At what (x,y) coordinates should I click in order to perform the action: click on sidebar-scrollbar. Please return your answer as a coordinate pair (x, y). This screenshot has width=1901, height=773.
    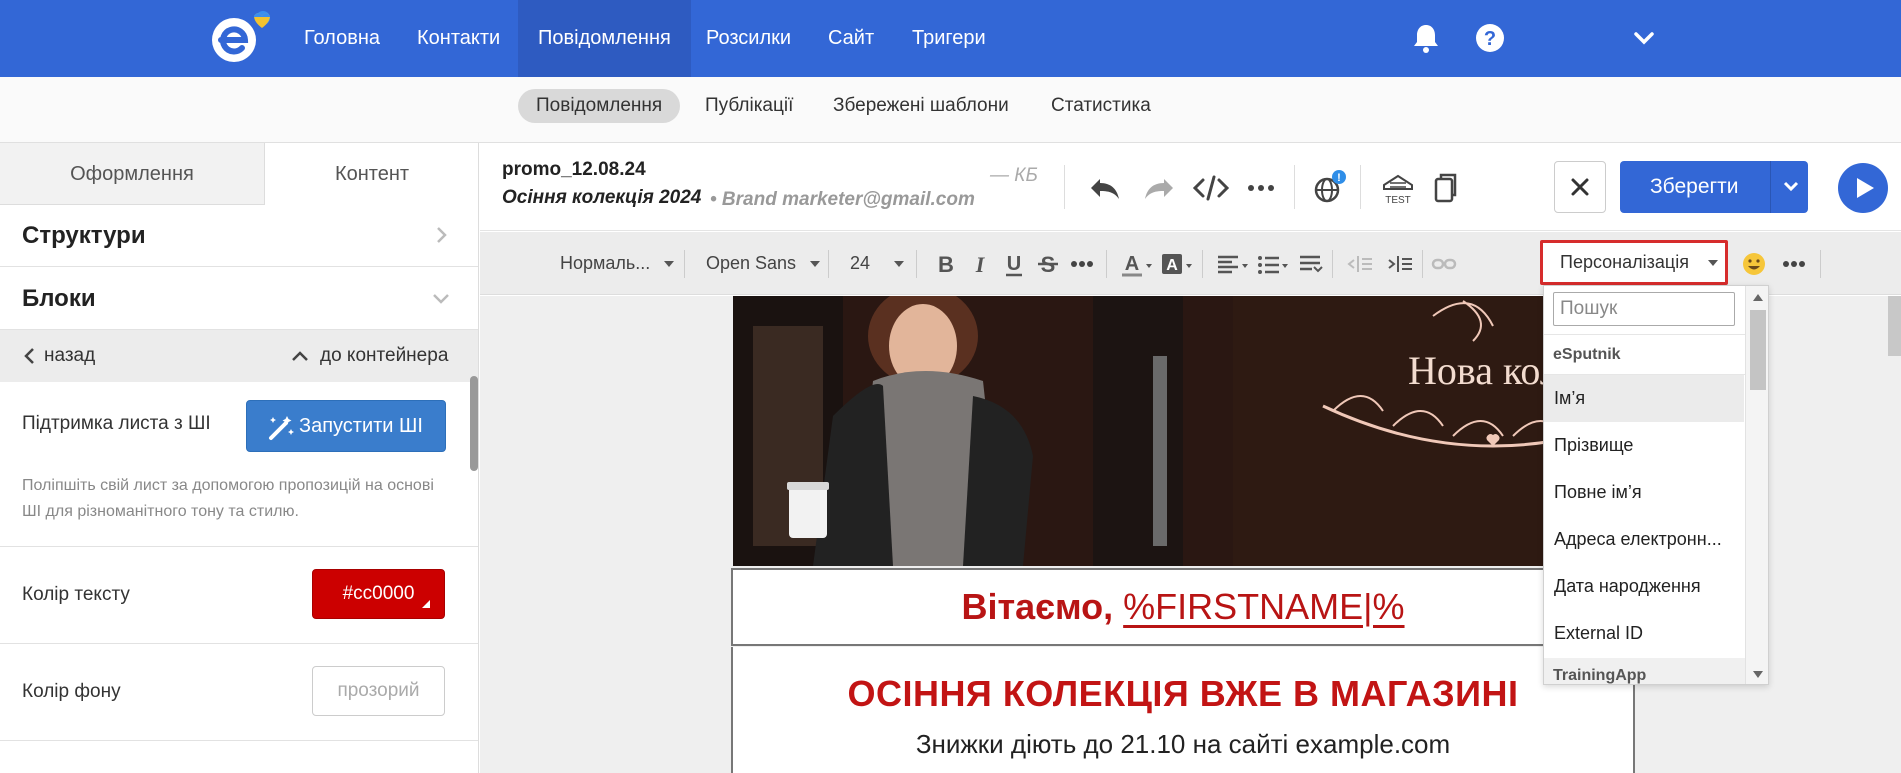
    Looking at the image, I should click on (474, 423).